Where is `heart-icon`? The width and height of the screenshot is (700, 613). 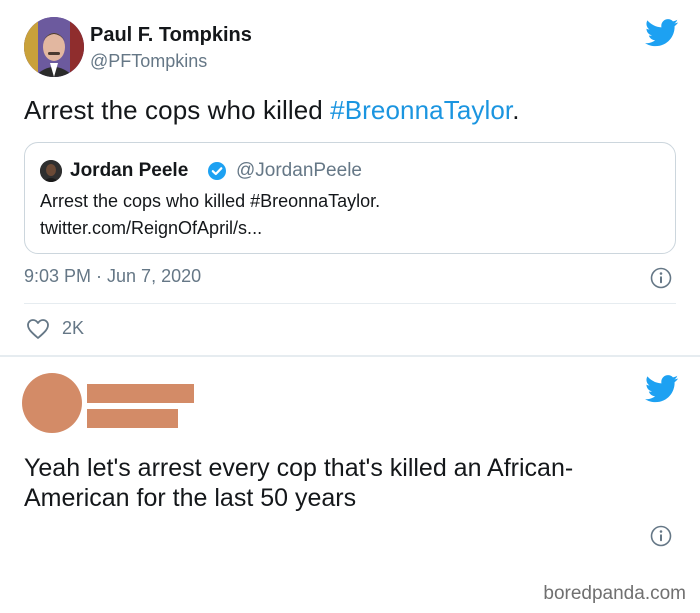
heart-icon is located at coordinates (38, 329).